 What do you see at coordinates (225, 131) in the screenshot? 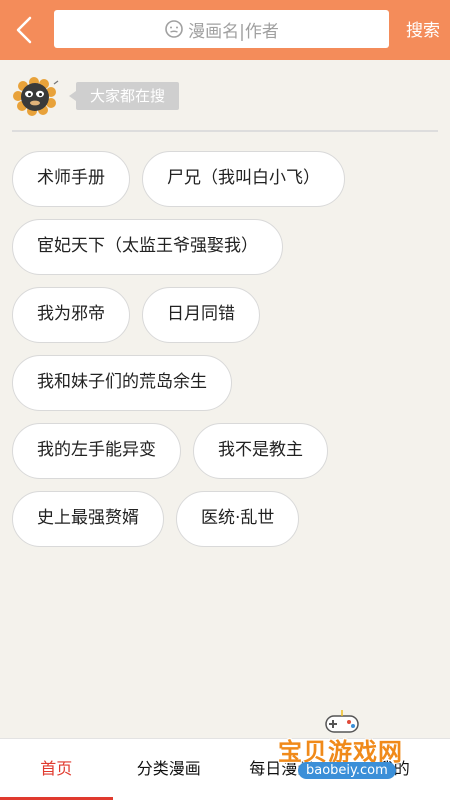
I see `divider` at bounding box center [225, 131].